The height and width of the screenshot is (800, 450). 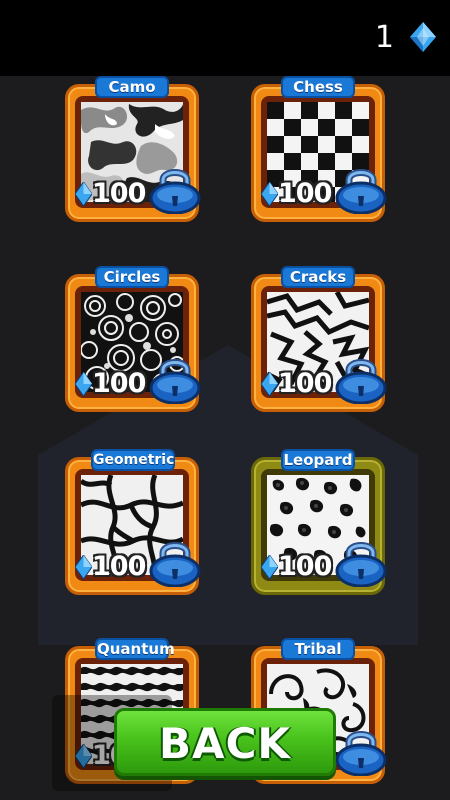 I want to click on skin-name-tag: Geometric, so click(x=133, y=460).